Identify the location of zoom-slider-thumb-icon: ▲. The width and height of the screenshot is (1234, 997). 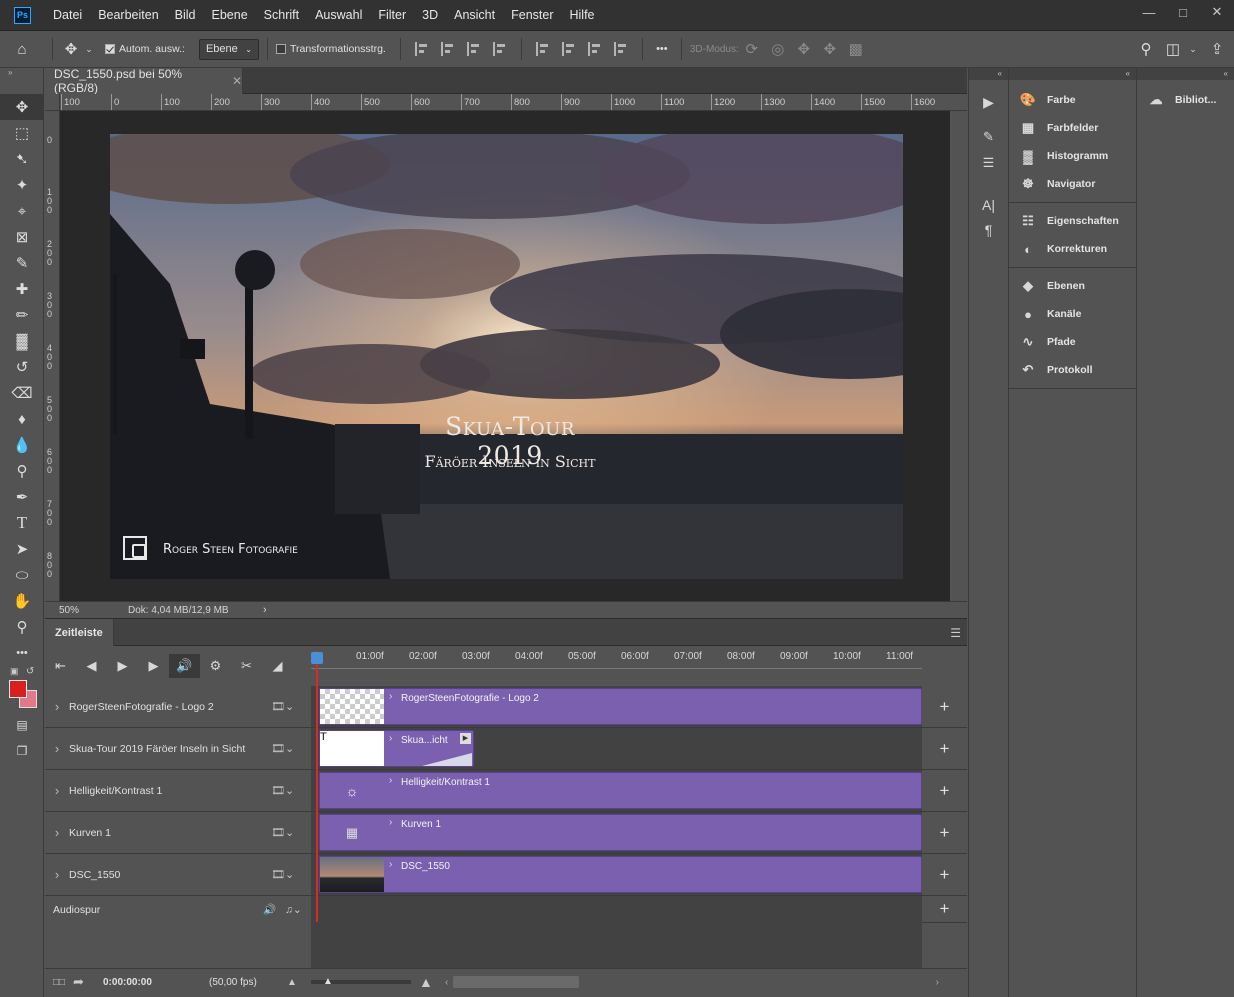
(328, 981).